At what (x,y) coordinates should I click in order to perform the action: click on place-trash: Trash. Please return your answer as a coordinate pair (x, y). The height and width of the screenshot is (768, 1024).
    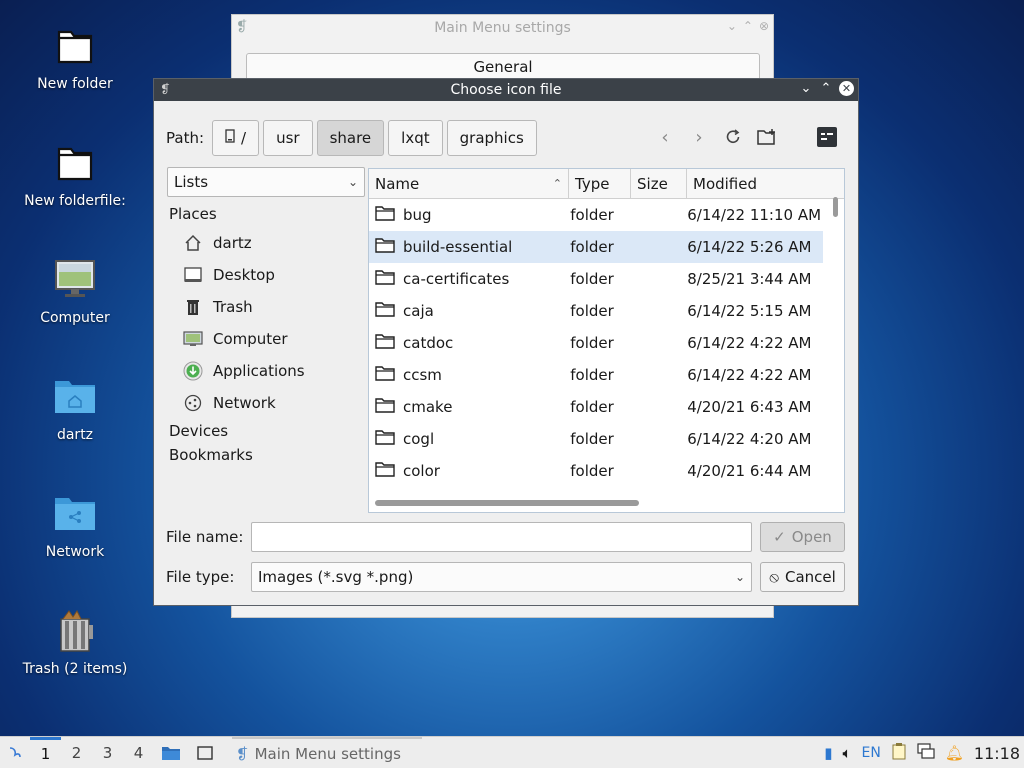
    Looking at the image, I should click on (269, 307).